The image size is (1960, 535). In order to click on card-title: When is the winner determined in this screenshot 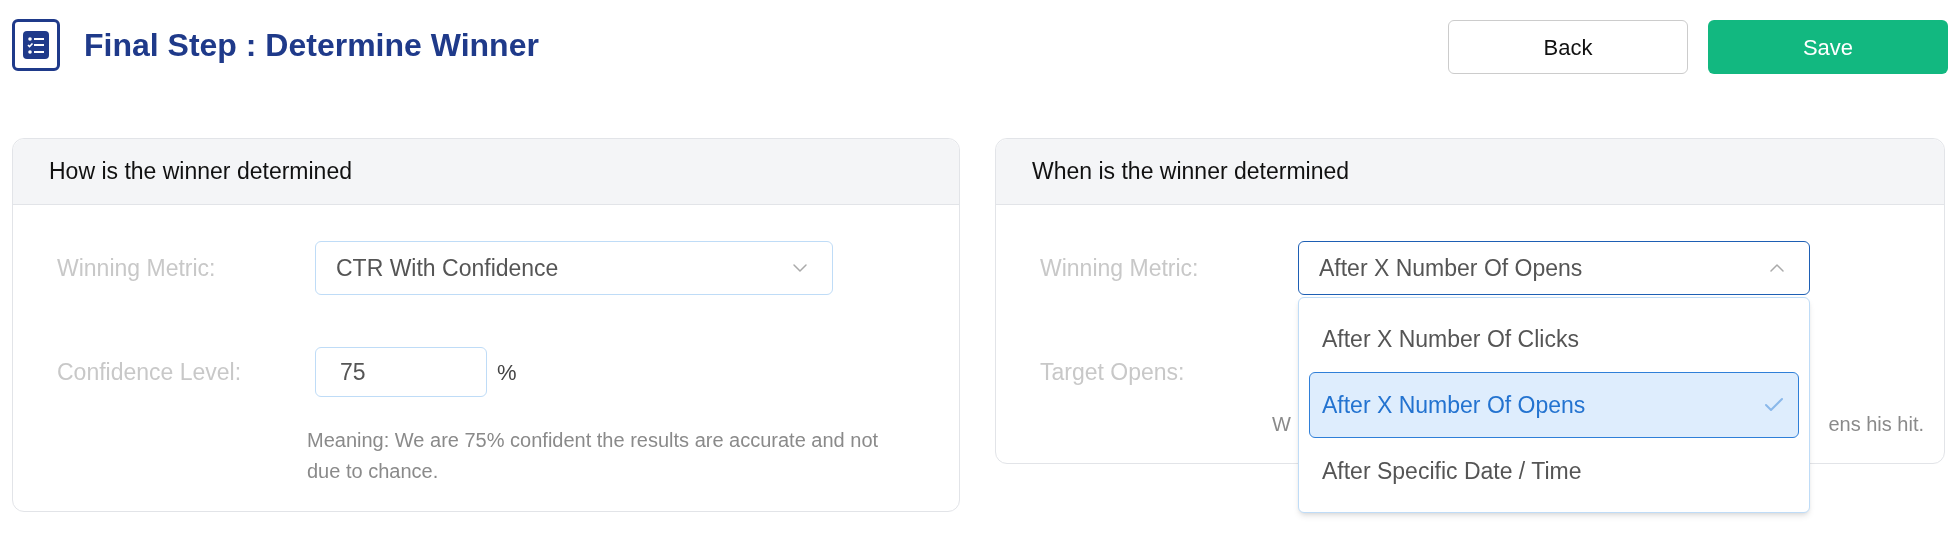, I will do `click(1191, 172)`.